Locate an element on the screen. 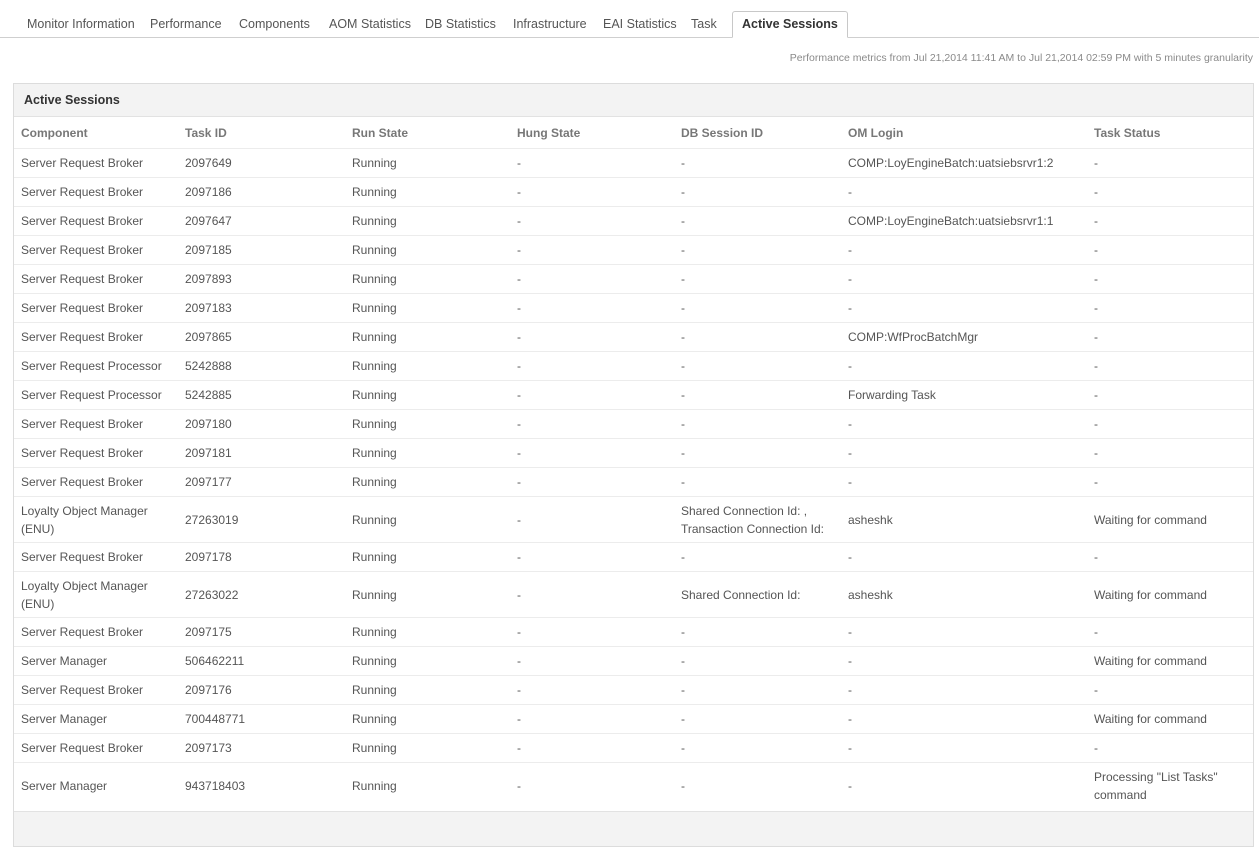 This screenshot has width=1259, height=850. column-header-om-login: OM Login is located at coordinates (964, 133).